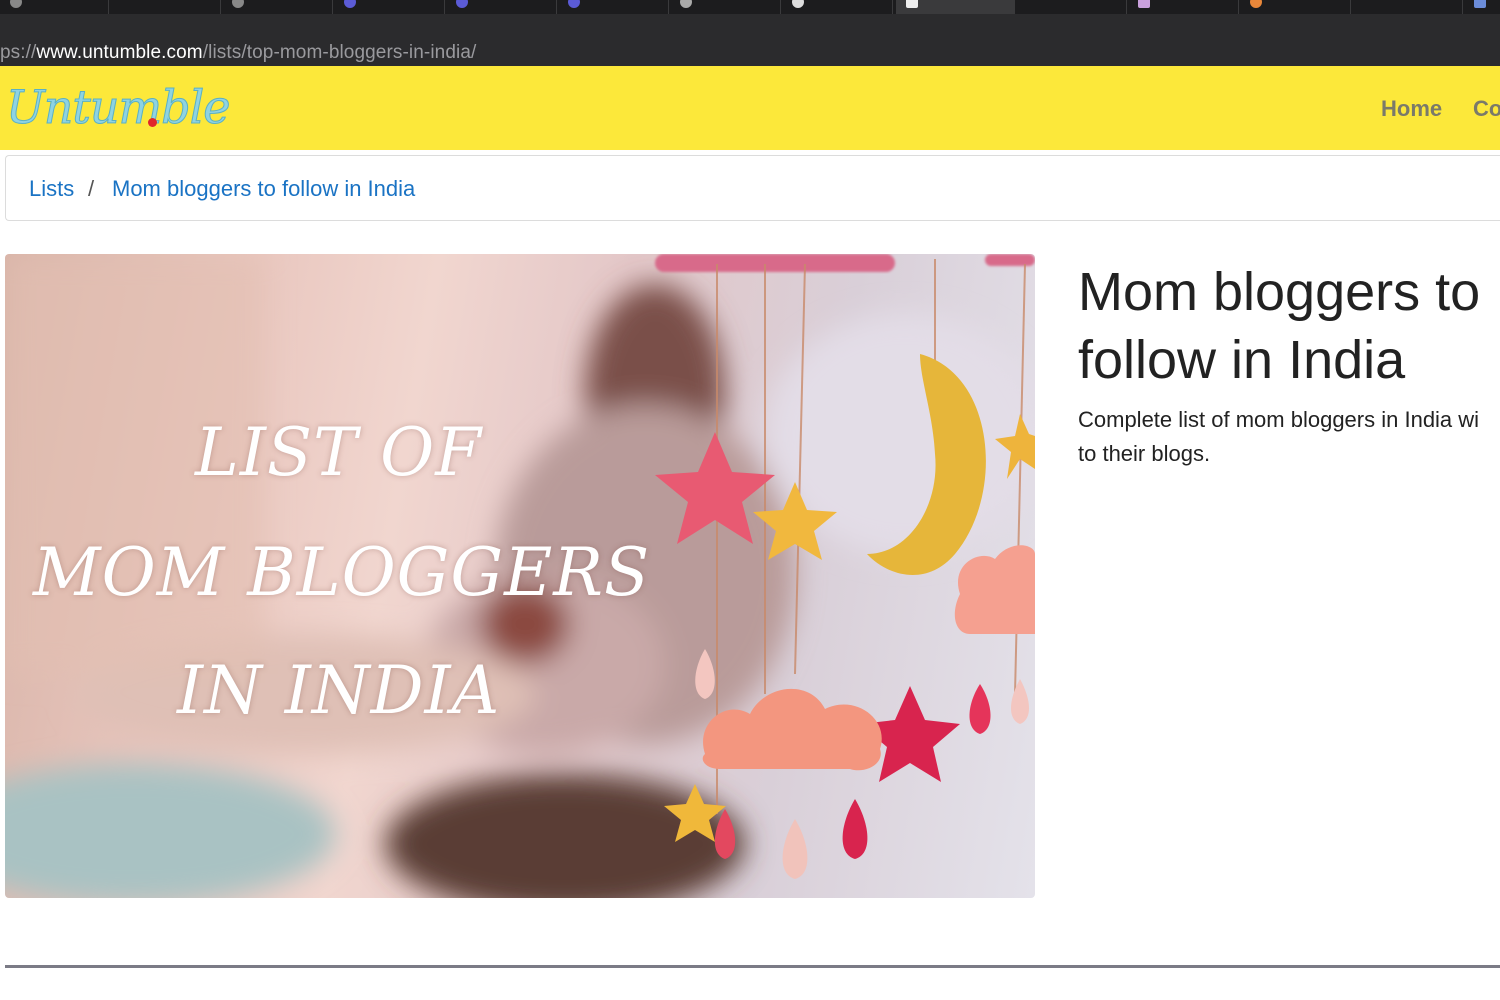  What do you see at coordinates (1242, 360) in the screenshot?
I see `page-title-line-2: follow in India` at bounding box center [1242, 360].